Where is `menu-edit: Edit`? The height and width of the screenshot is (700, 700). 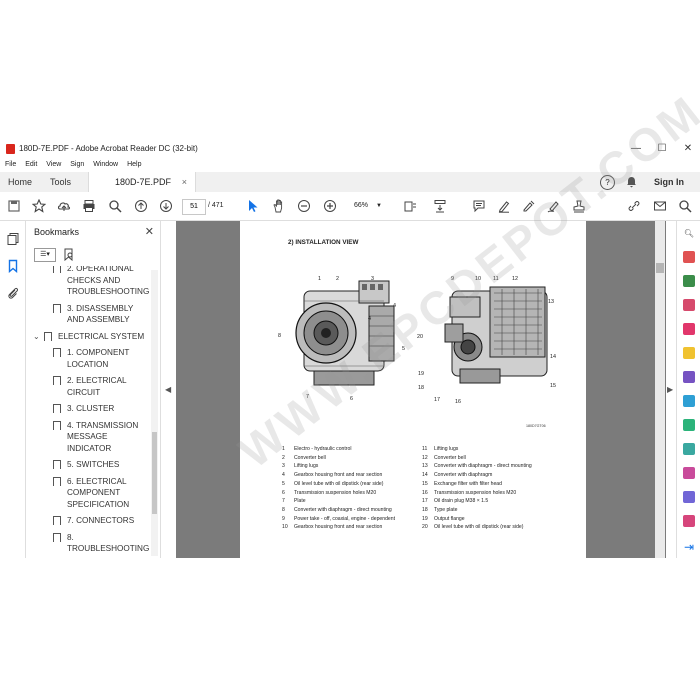
menu-edit: Edit is located at coordinates (31, 165).